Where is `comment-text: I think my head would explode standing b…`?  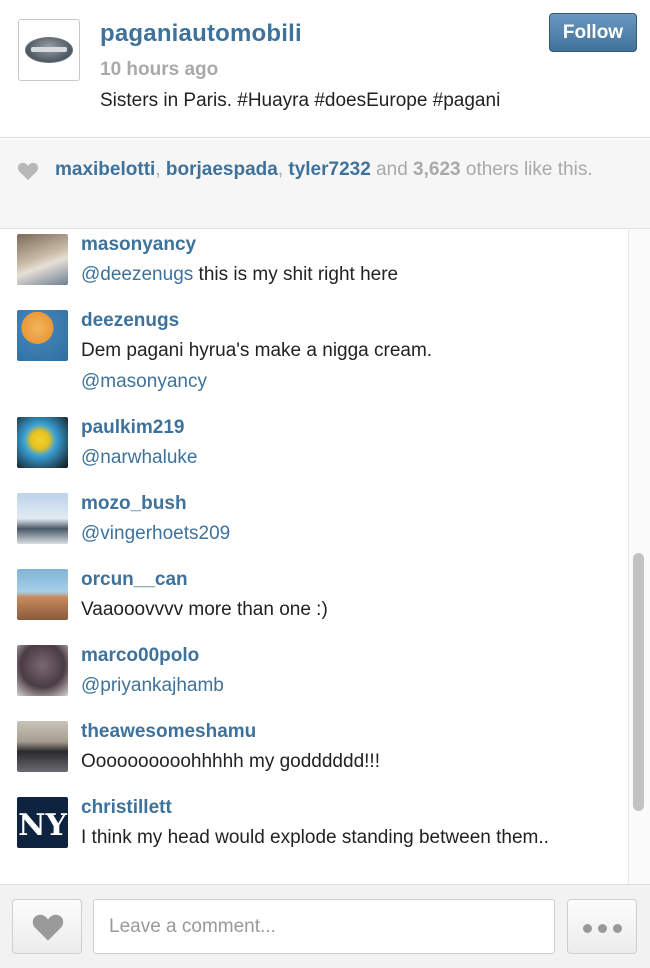
comment-text: I think my head would explode standing b… is located at coordinates (331, 837).